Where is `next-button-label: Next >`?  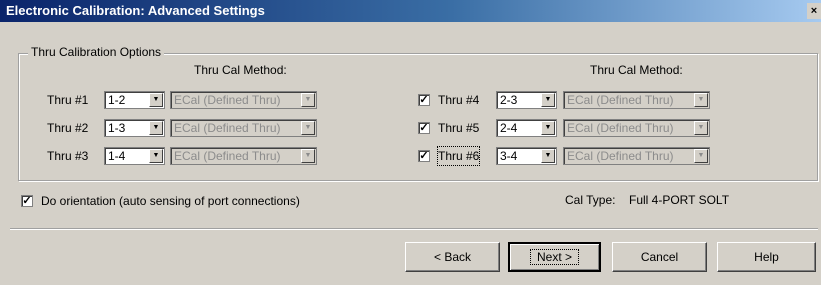 next-button-label: Next > is located at coordinates (554, 257).